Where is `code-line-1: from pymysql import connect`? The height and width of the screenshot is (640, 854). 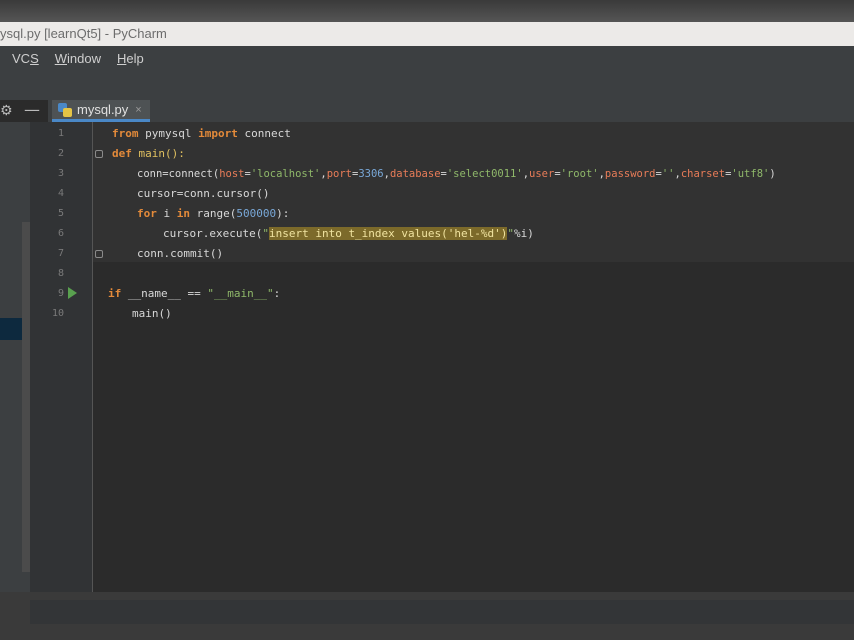
code-line-1: from pymysql import connect is located at coordinates (201, 133).